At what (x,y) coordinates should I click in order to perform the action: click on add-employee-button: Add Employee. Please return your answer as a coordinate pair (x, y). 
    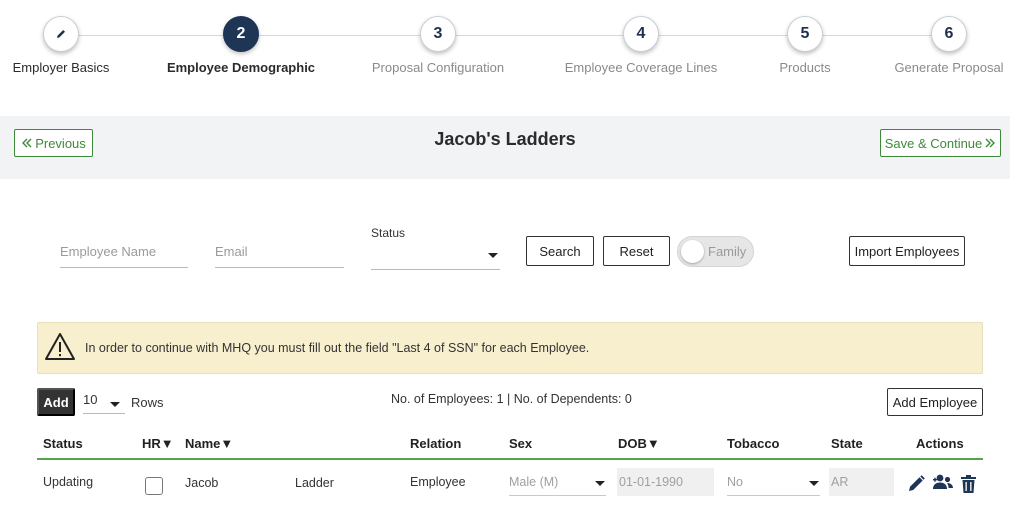
    Looking at the image, I should click on (935, 402).